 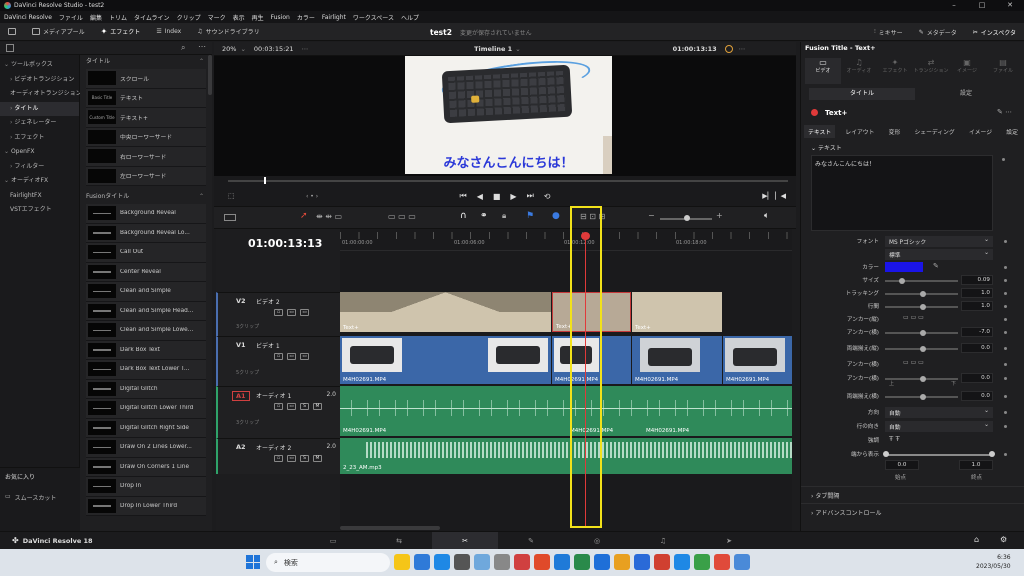 I want to click on tree-item: › ビデオトランジション, so click(x=39, y=80).